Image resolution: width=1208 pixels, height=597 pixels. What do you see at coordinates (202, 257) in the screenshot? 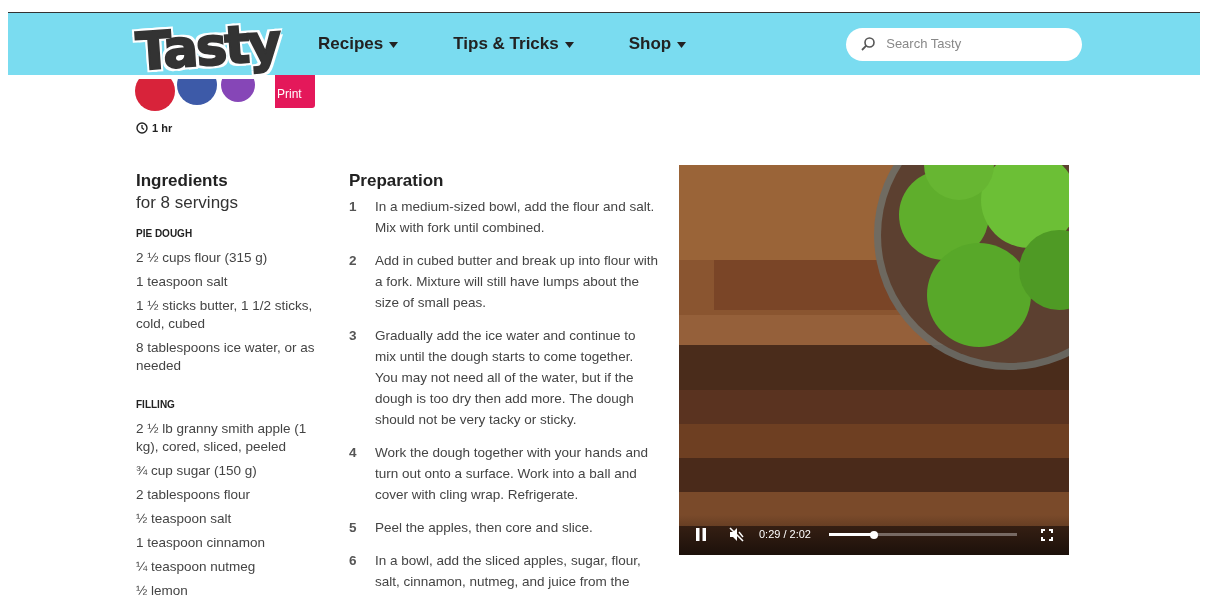
I see `ingredient-item: 2 ½ cups flour (315 g)` at bounding box center [202, 257].